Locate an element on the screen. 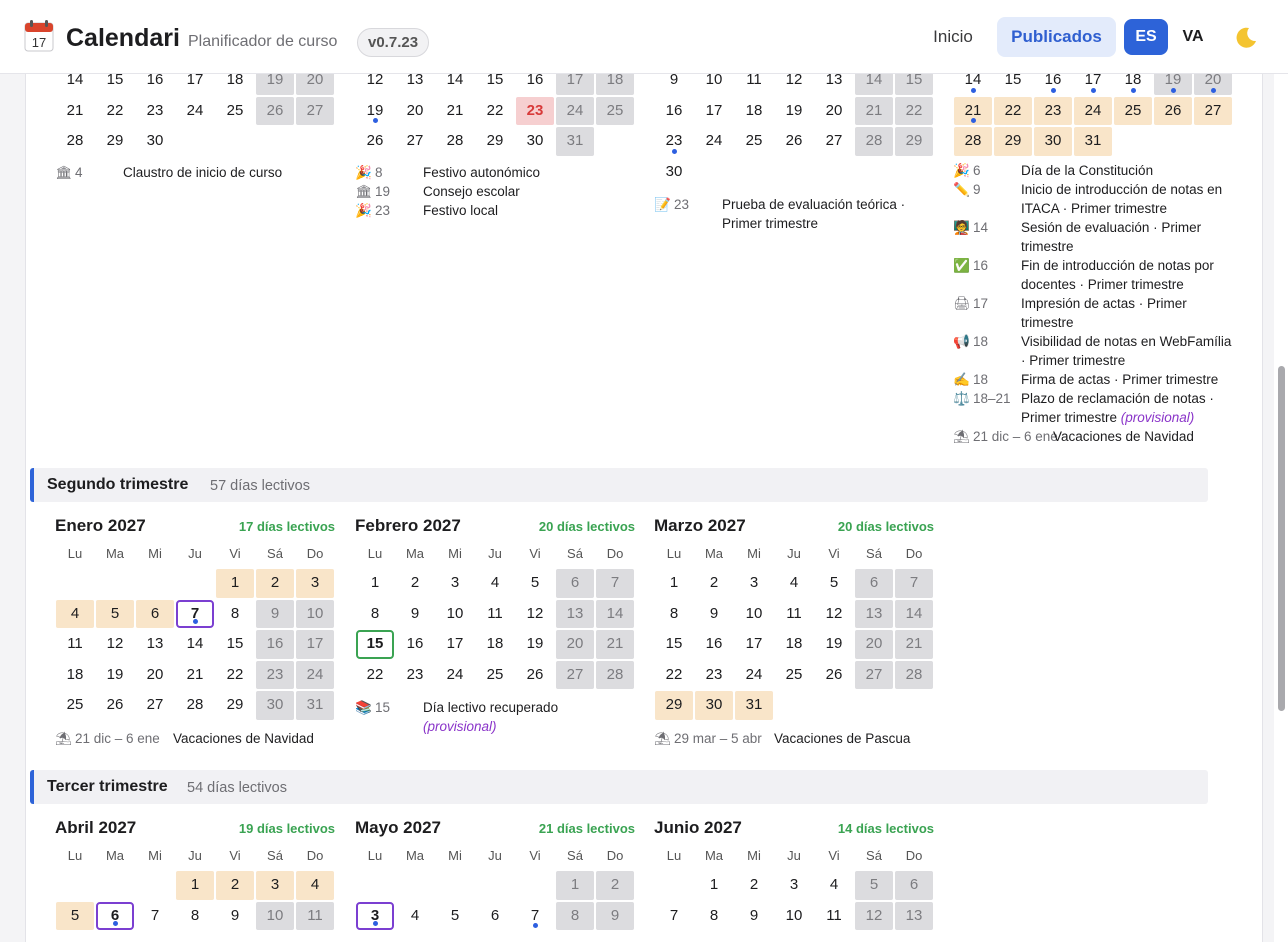  day-cell: 17 is located at coordinates (315, 644).